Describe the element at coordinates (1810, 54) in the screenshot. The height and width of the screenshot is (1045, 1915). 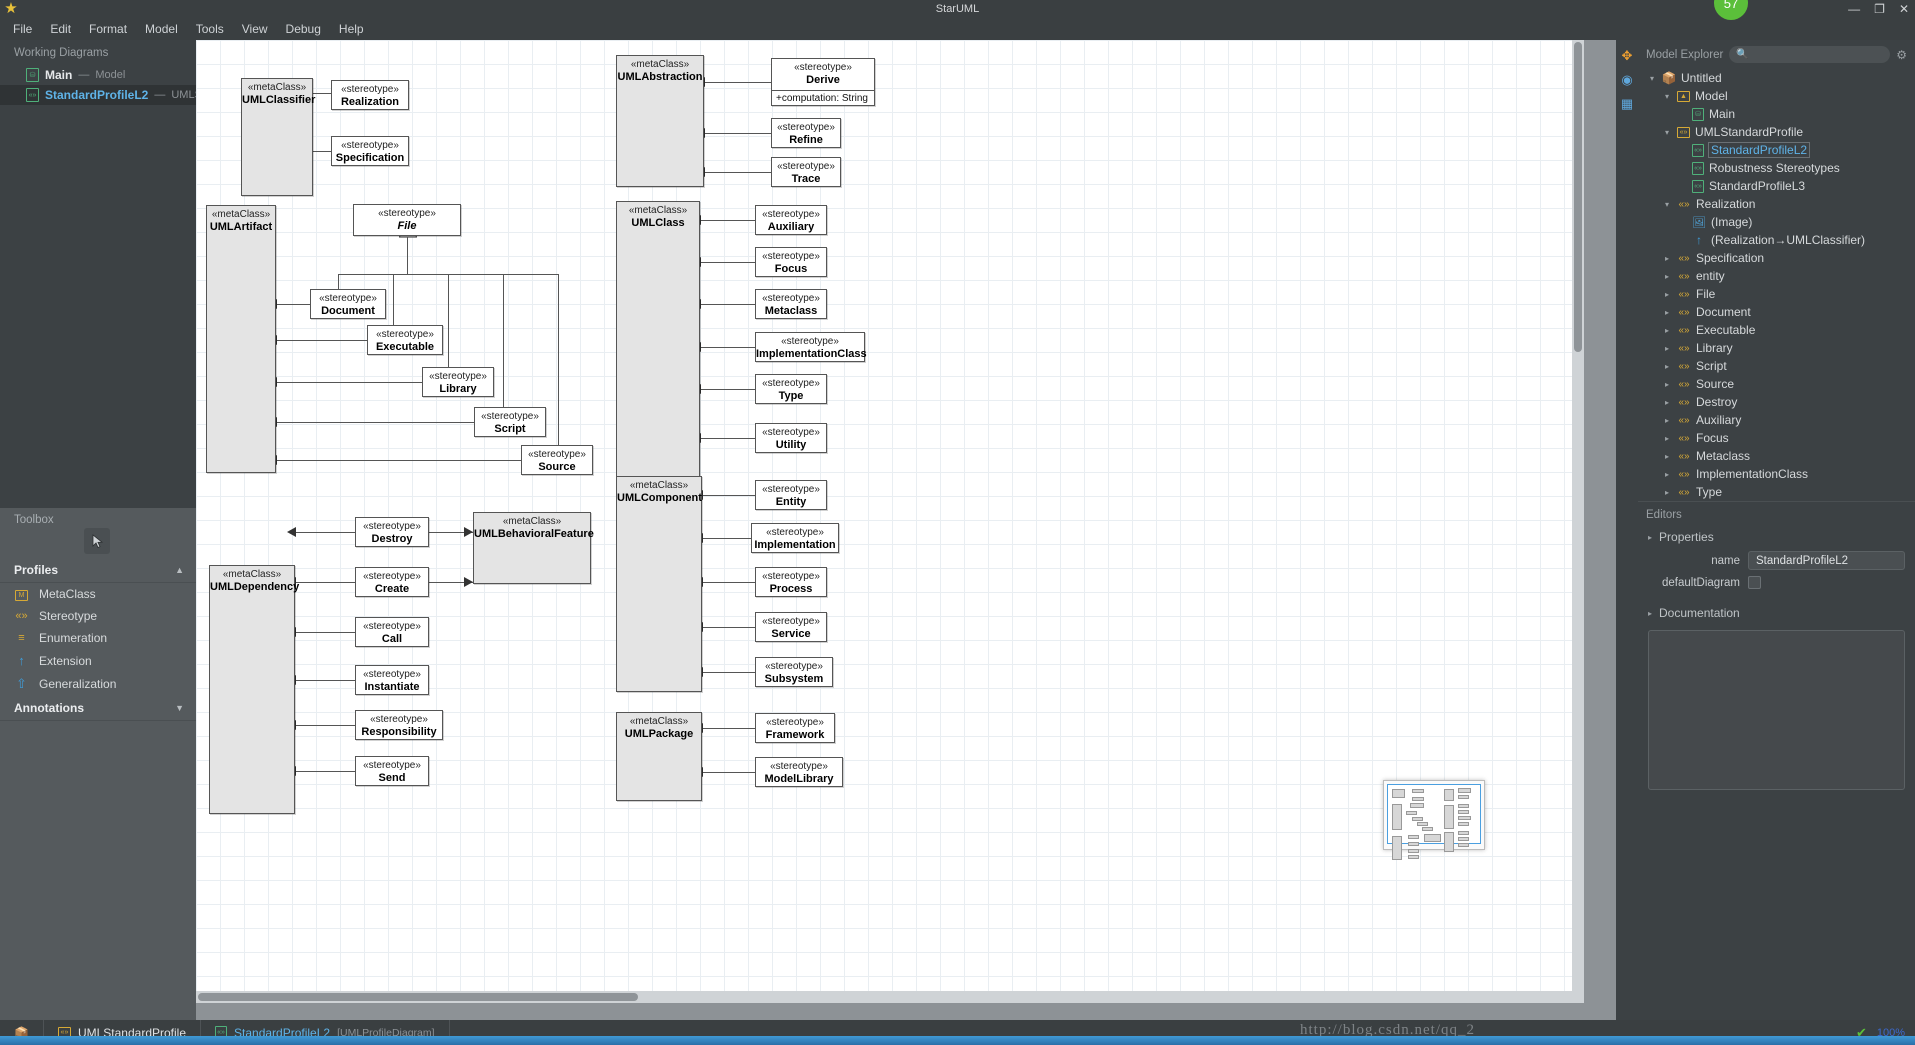
I see `model-explorer-search: 🔍` at that location.